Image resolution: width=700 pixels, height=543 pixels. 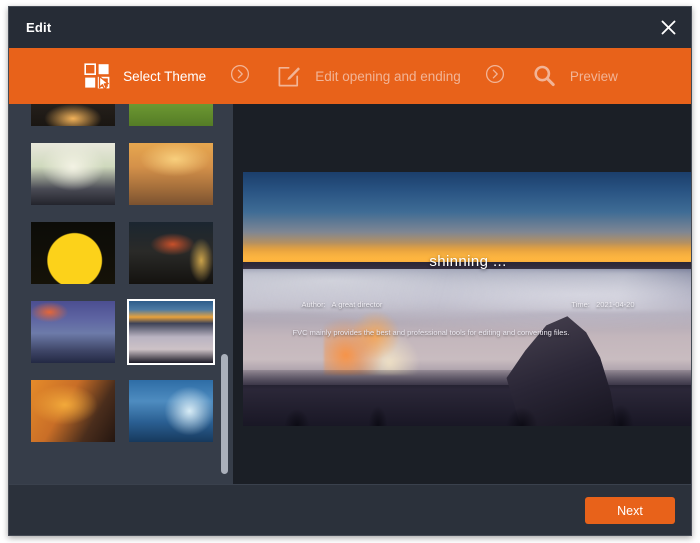 What do you see at coordinates (615, 305) in the screenshot?
I see `preview-time-value: 2021-04-20` at bounding box center [615, 305].